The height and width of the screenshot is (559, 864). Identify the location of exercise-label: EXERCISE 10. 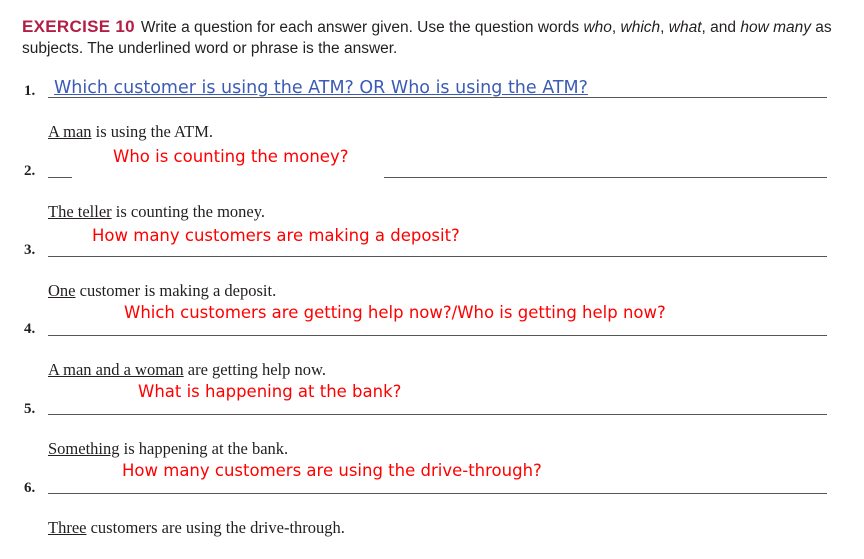
(78, 26).